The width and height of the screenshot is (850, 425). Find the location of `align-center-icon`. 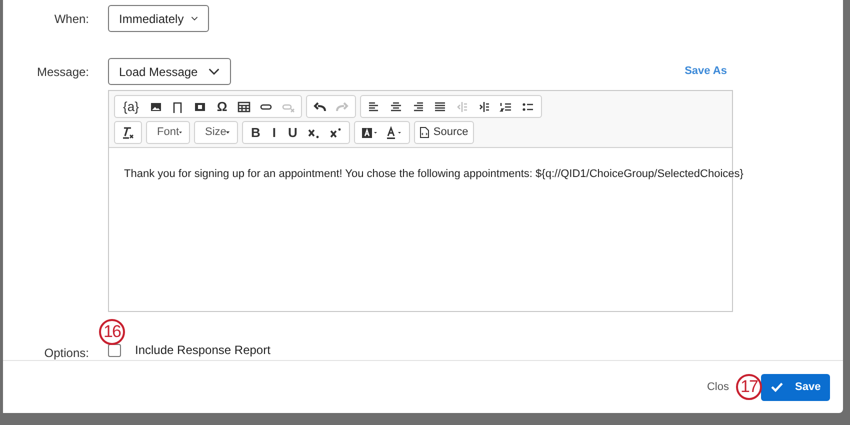

align-center-icon is located at coordinates (396, 107).